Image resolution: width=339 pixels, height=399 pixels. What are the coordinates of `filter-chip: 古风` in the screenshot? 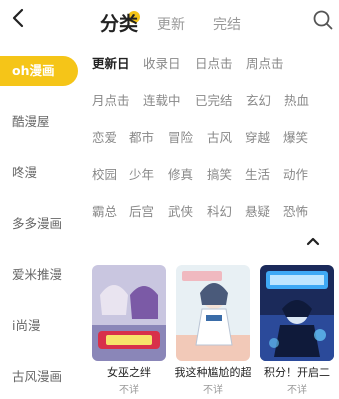 It's located at (219, 138).